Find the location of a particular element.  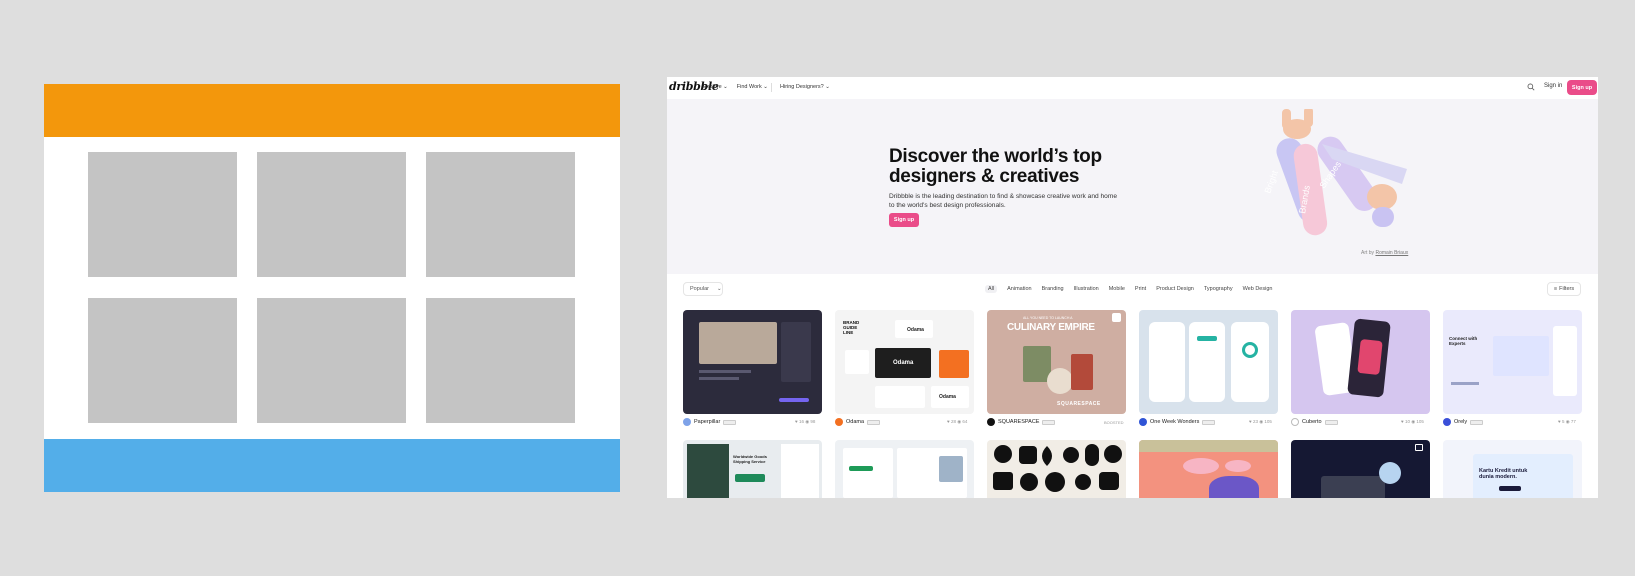

tab-typography: Typography is located at coordinates (1218, 289).